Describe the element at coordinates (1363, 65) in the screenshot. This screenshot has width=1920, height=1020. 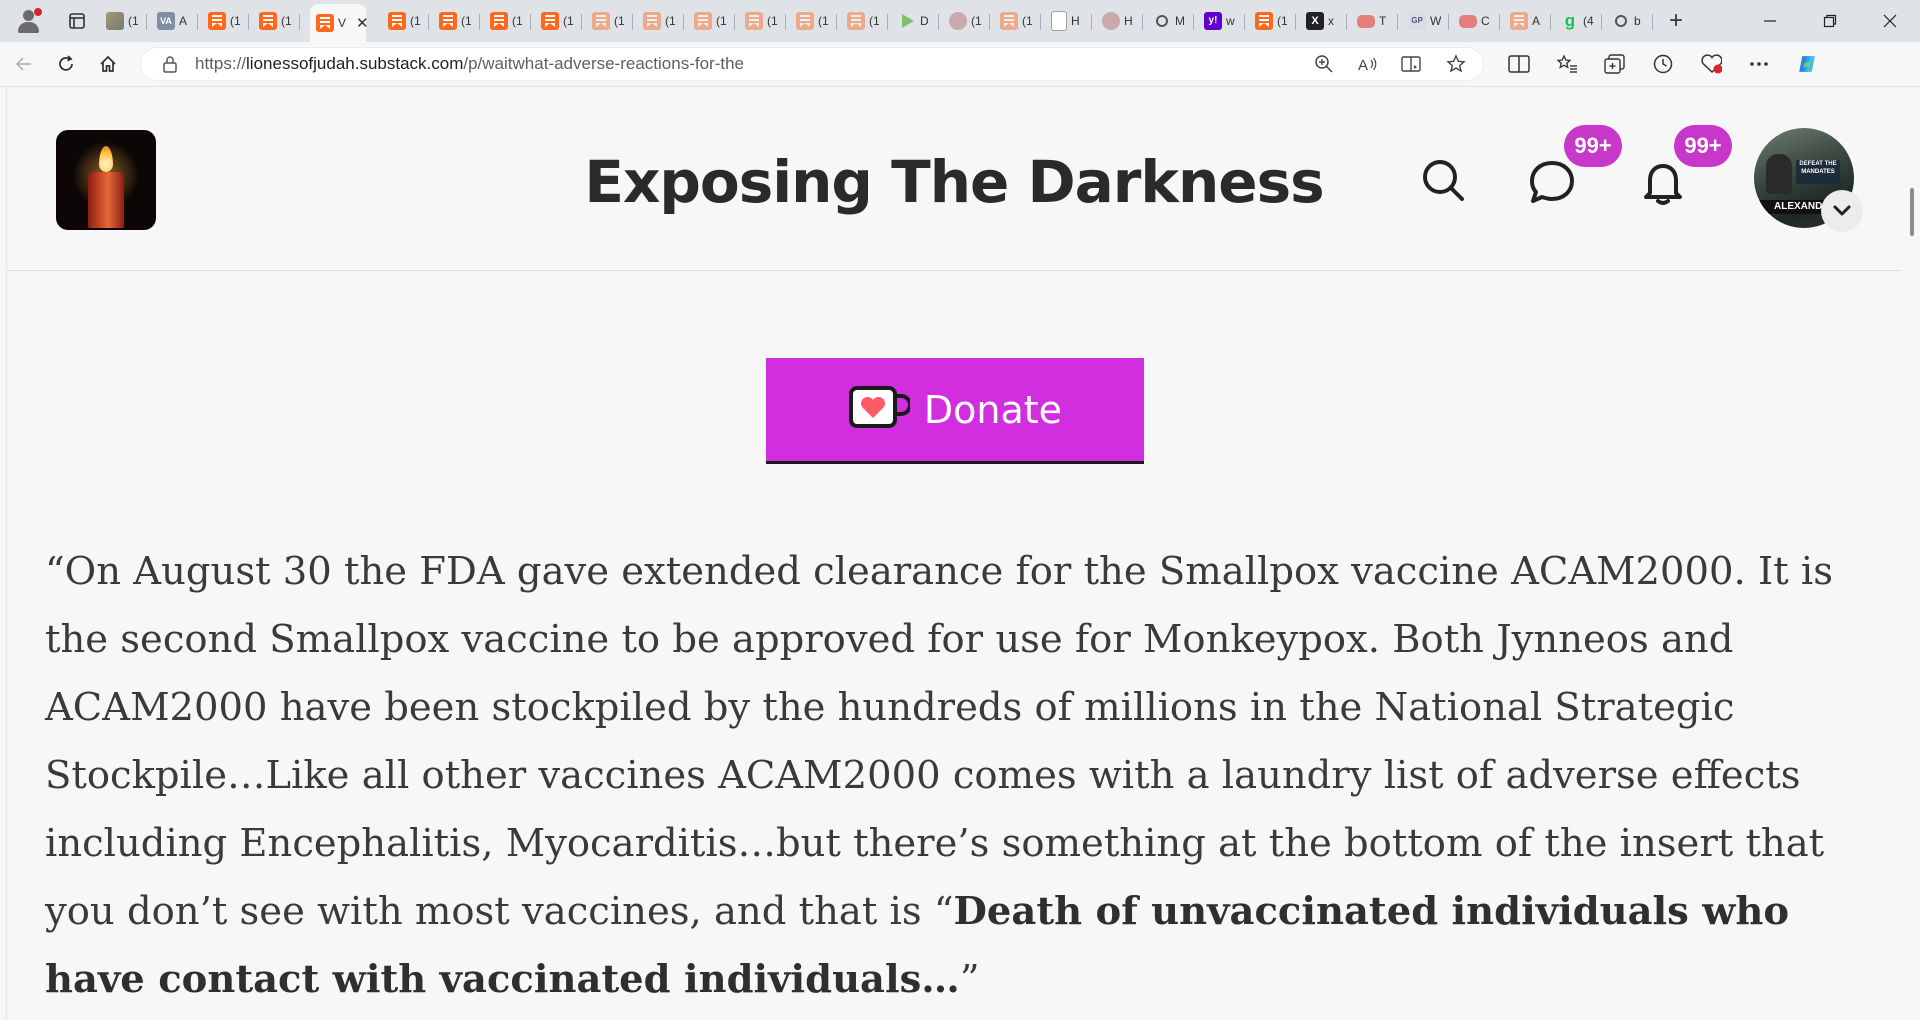
I see `svg-text: A` at that location.